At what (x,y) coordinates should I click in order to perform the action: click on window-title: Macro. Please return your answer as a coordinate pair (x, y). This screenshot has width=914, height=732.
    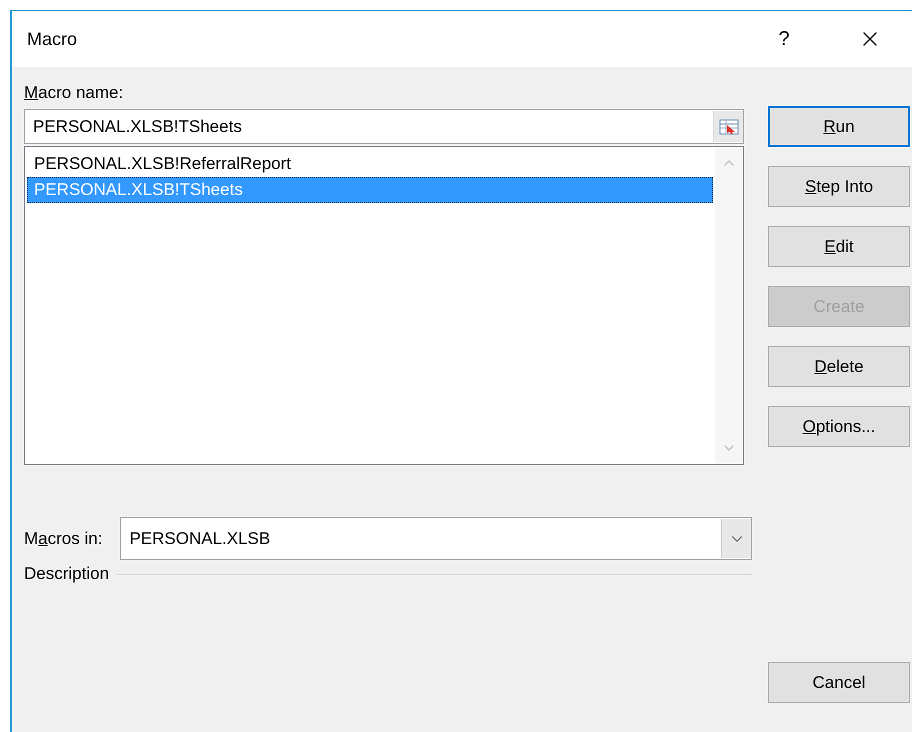
    Looking at the image, I should click on (52, 39).